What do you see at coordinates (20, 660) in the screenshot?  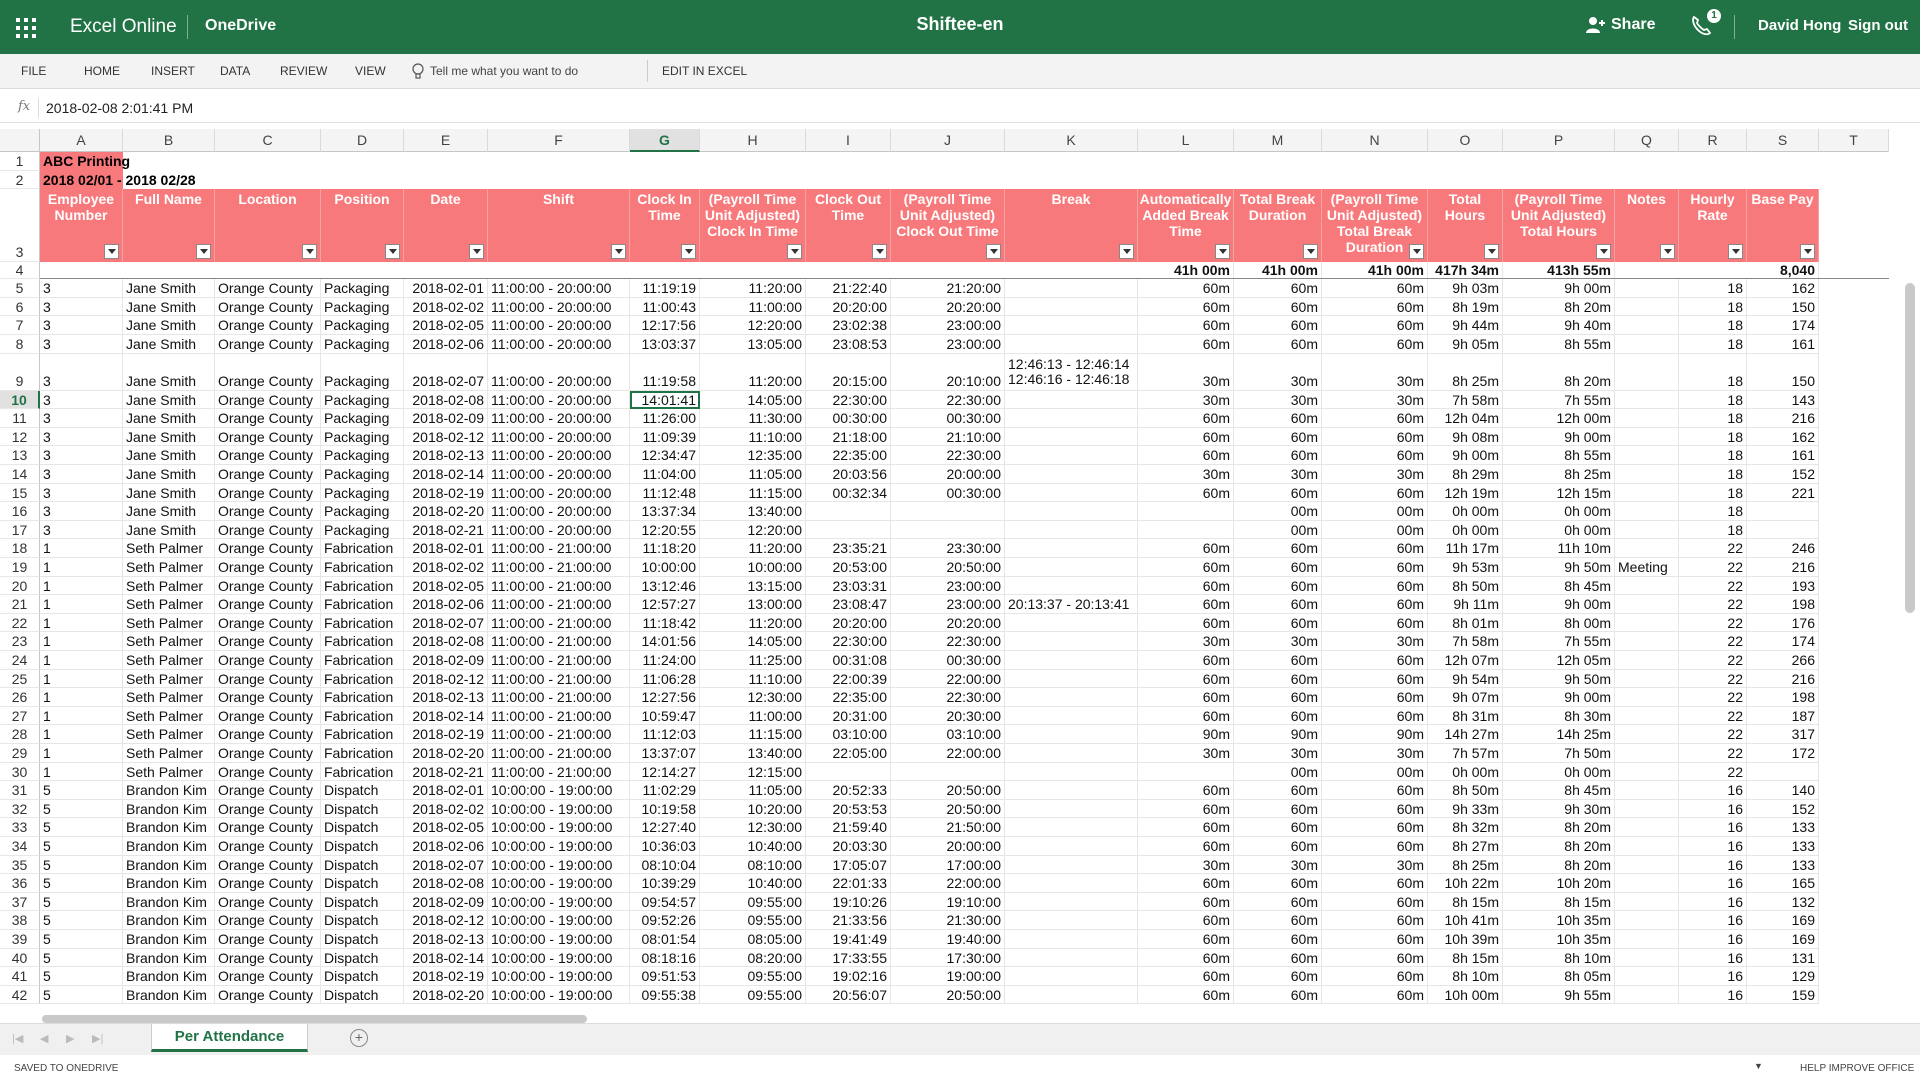 I see `row-header: 24` at bounding box center [20, 660].